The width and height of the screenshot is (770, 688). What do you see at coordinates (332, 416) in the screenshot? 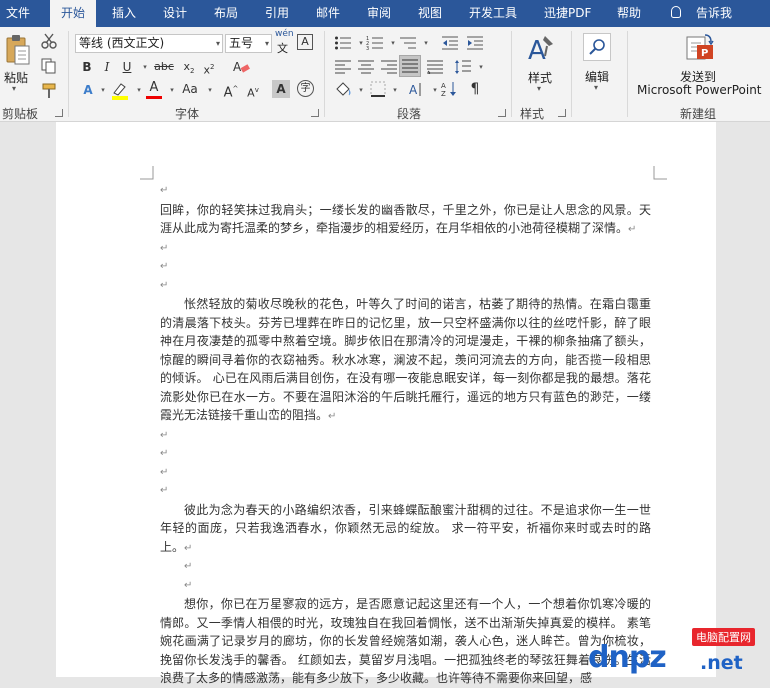
I see `paragraph-mark: ↵` at bounding box center [332, 416].